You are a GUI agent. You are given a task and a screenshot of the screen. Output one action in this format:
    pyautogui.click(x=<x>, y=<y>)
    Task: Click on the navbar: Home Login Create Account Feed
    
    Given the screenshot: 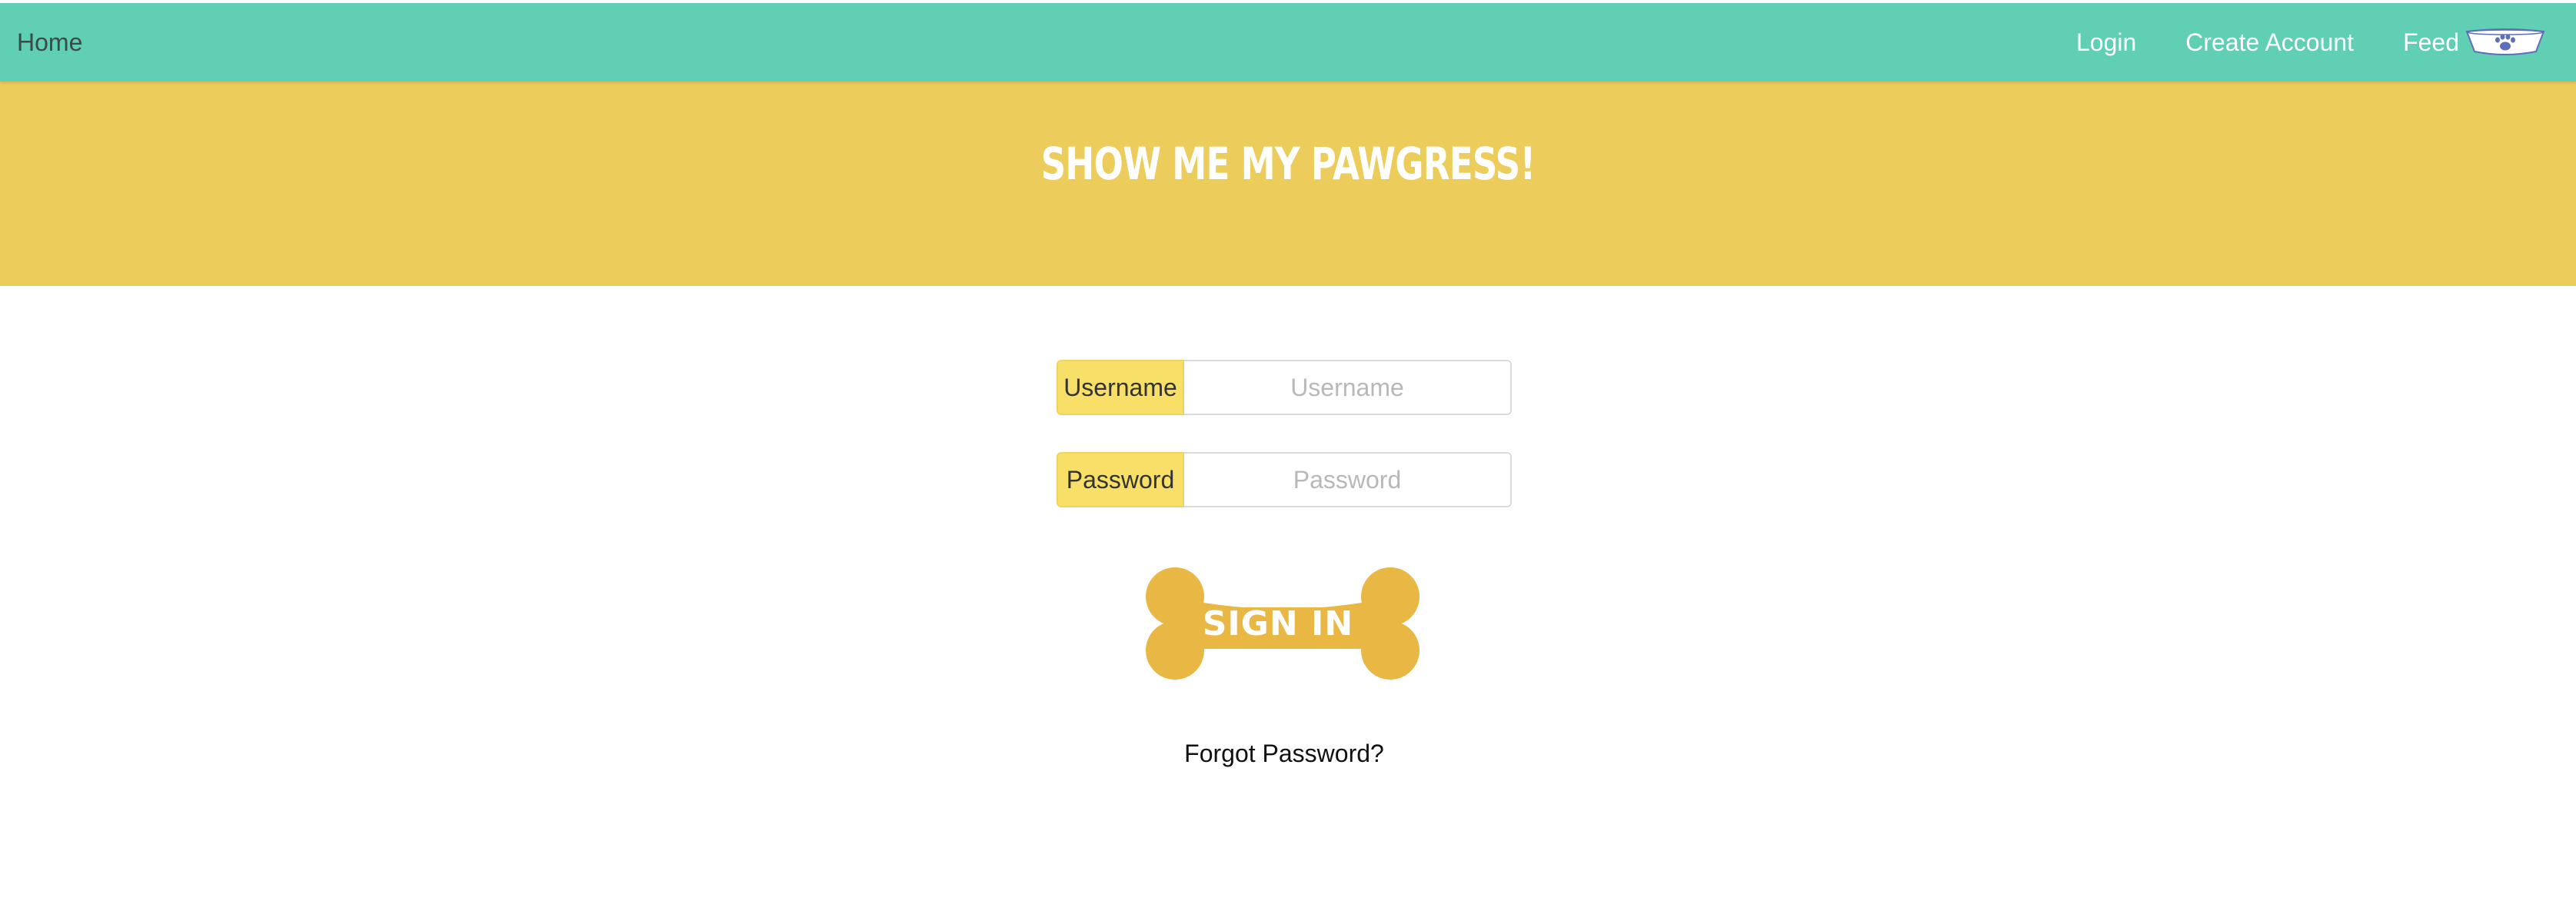 What is the action you would take?
    pyautogui.click(x=1288, y=42)
    